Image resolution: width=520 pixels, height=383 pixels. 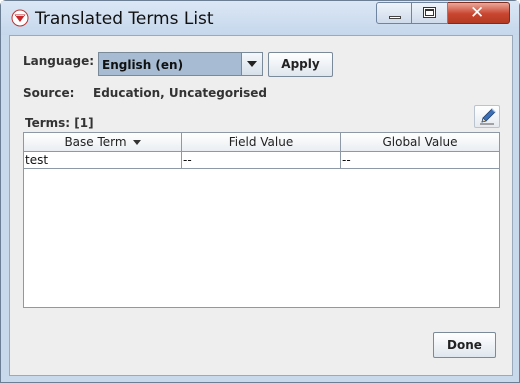 I want to click on column-header-label: Global Value, so click(x=420, y=142).